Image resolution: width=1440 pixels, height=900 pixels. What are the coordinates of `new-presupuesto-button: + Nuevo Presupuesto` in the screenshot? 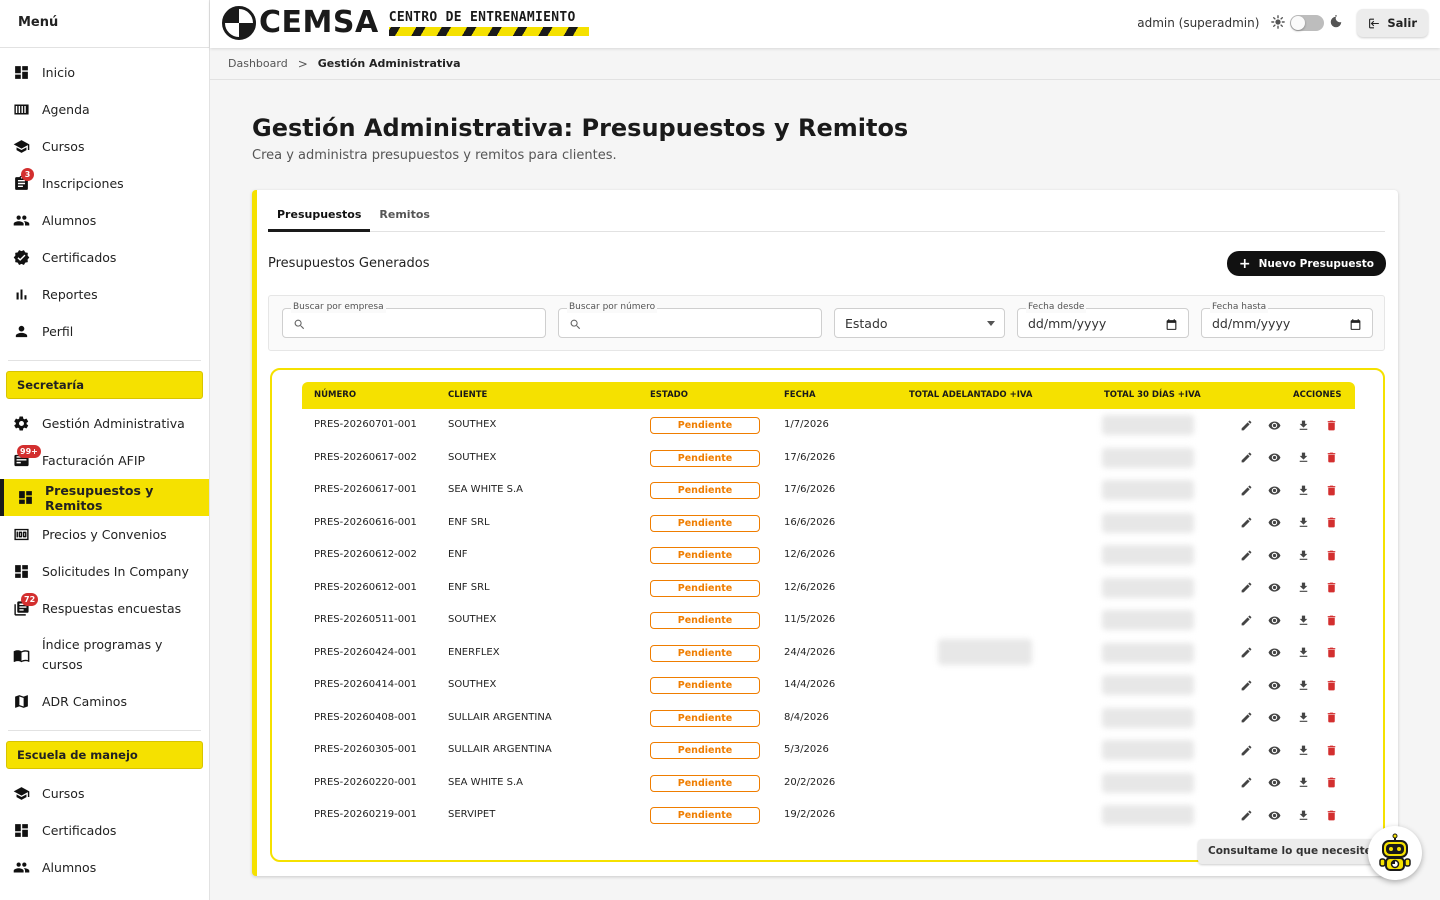 It's located at (1306, 263).